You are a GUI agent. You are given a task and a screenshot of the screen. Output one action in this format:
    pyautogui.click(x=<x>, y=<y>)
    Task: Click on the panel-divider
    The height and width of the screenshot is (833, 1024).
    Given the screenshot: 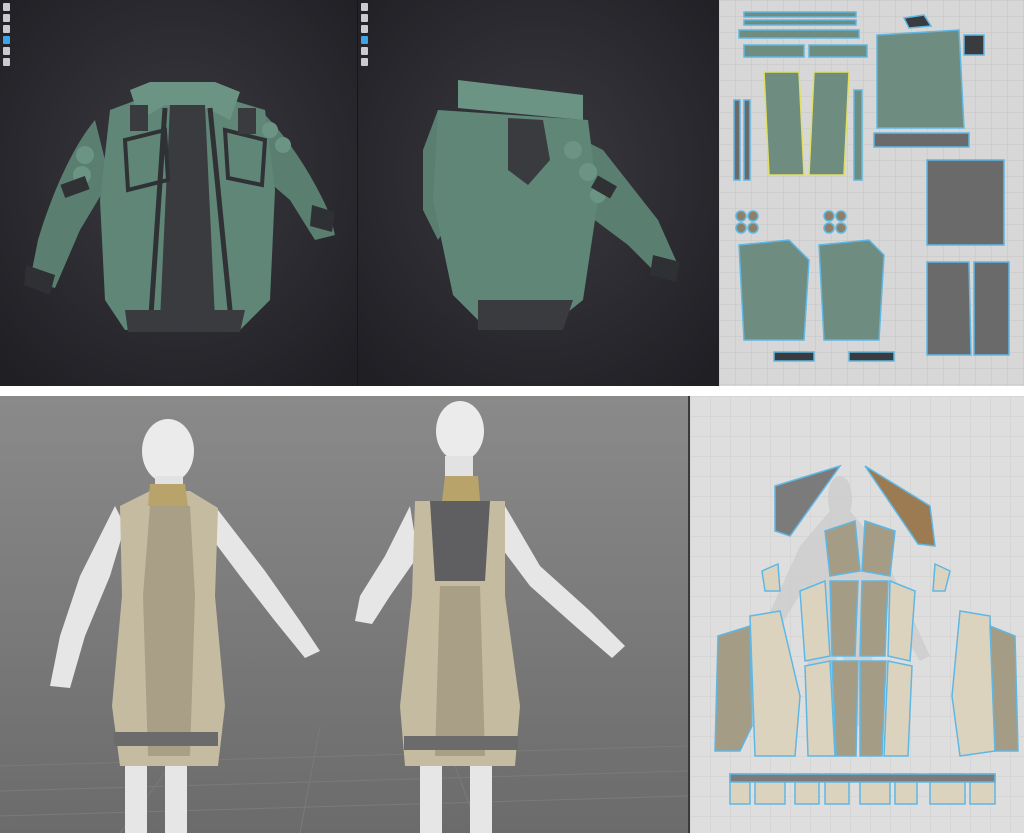 What is the action you would take?
    pyautogui.click(x=512, y=391)
    